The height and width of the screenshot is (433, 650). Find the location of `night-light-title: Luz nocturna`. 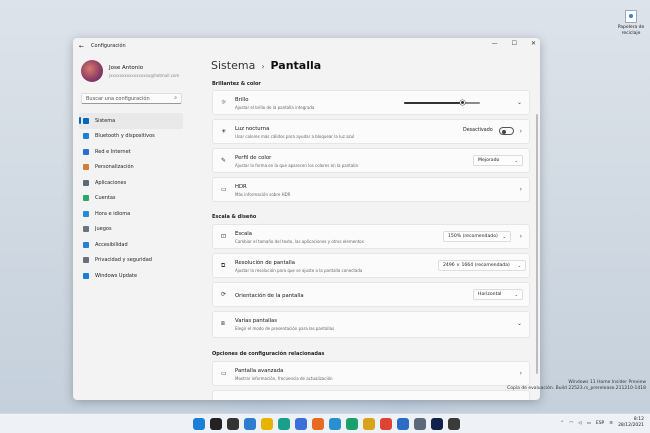

night-light-title: Luz nocturna is located at coordinates (252, 129).